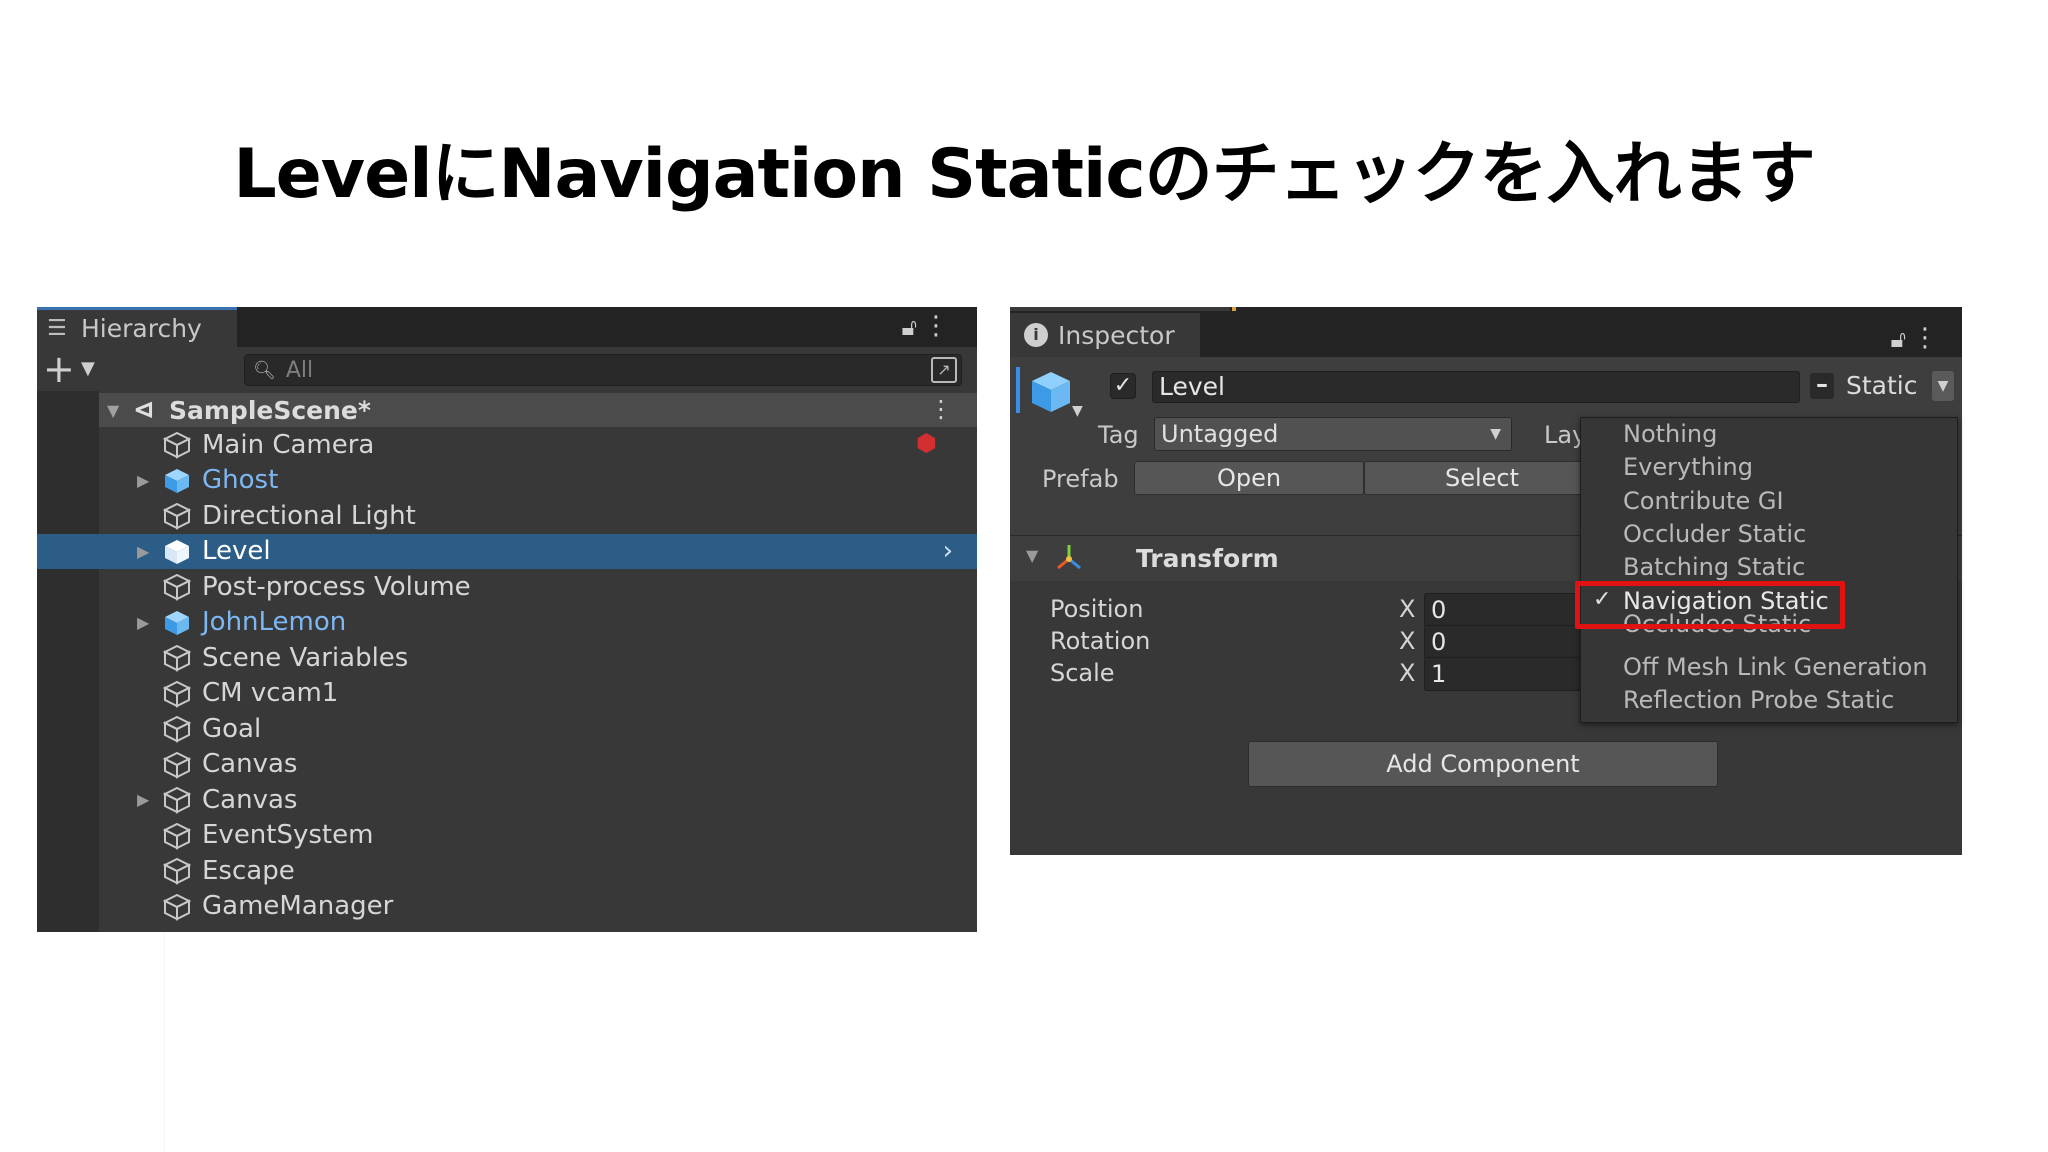 The height and width of the screenshot is (1152, 2048). What do you see at coordinates (507, 800) in the screenshot?
I see `hierarchy-item-canvas: ▶ Canvas` at bounding box center [507, 800].